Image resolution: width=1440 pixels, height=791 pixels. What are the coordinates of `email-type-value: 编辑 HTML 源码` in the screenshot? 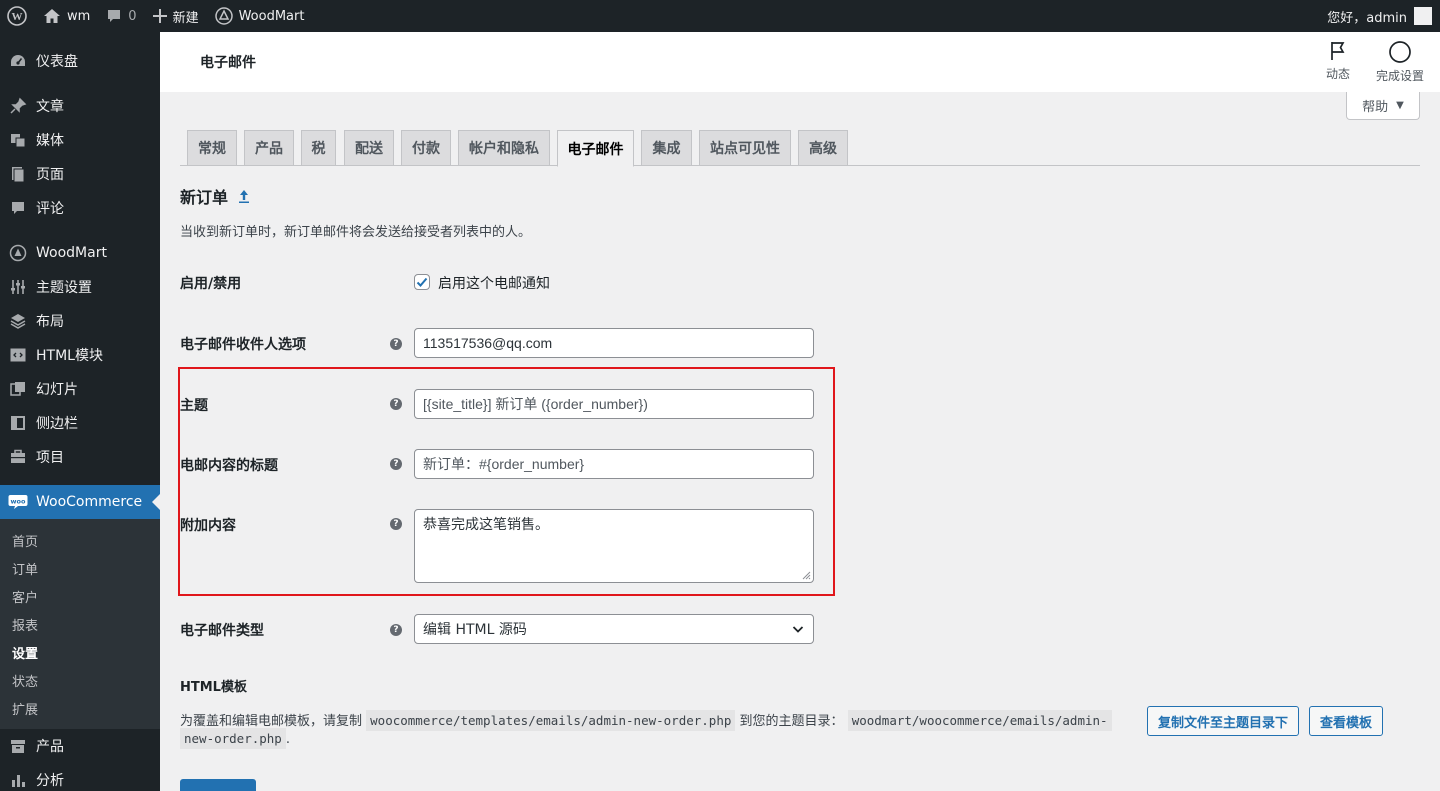 It's located at (475, 630).